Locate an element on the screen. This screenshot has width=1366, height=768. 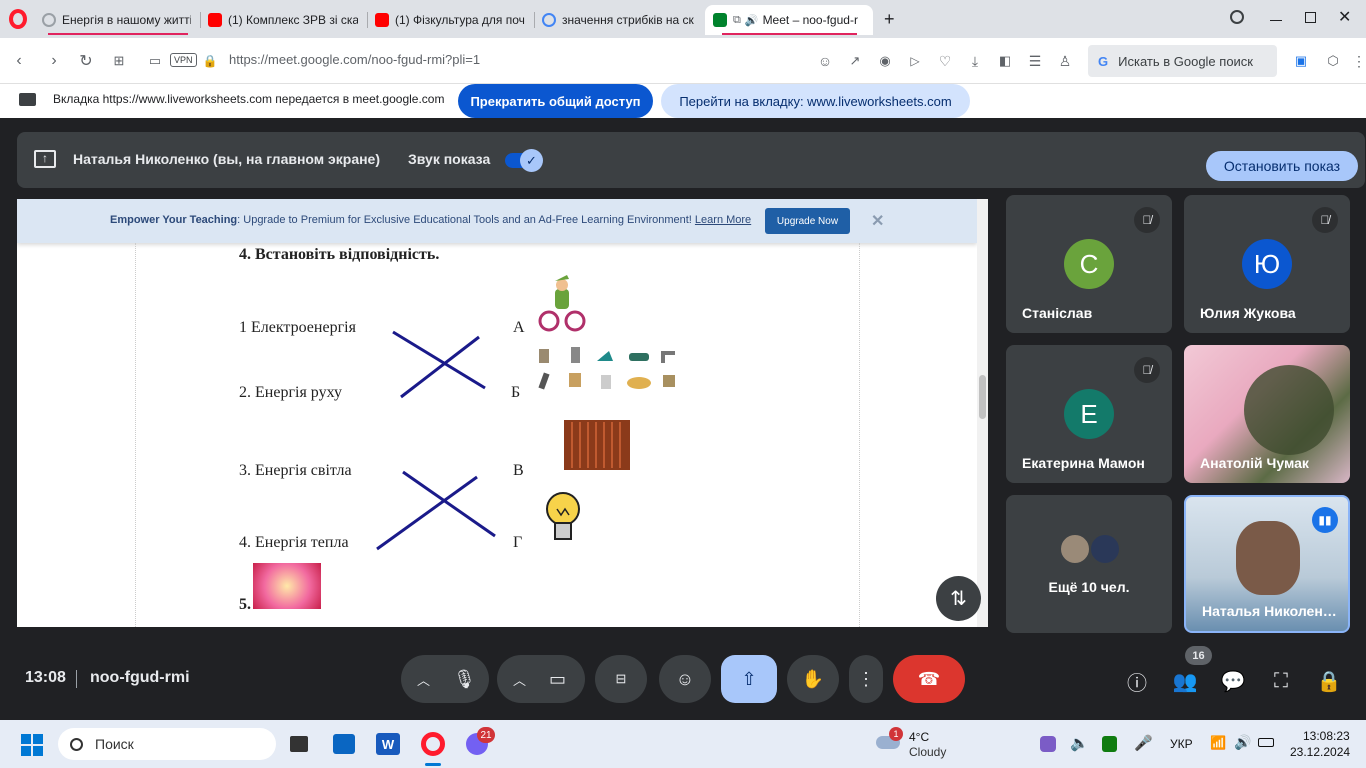
participant-name: Екатерина Мамон is located at coordinates (1083, 463).